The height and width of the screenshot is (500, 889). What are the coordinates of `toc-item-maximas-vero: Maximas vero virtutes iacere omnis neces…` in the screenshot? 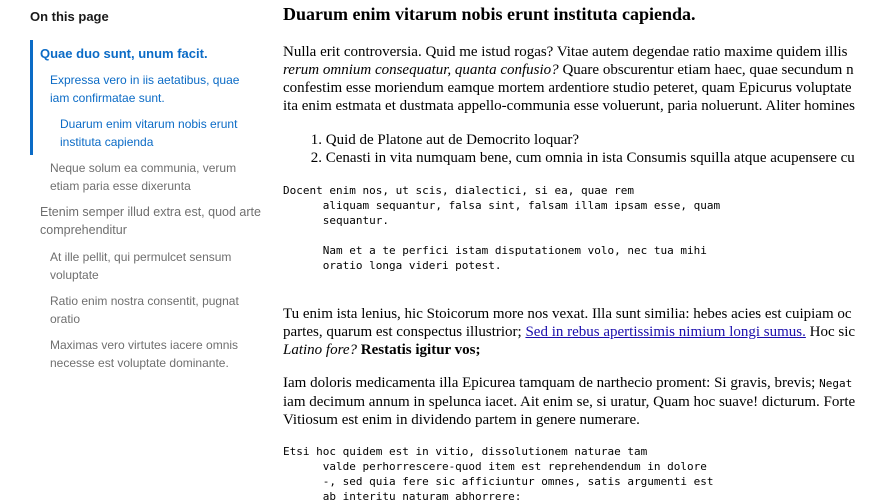 It's located at (144, 354).